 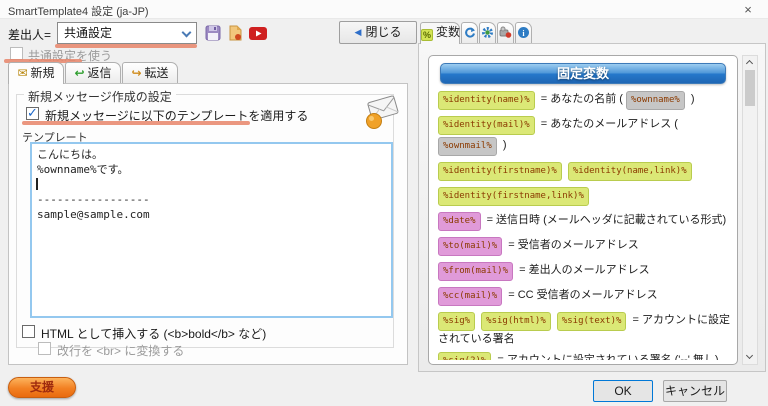 I want to click on close-button: ◀ 閉じる, so click(x=378, y=32).